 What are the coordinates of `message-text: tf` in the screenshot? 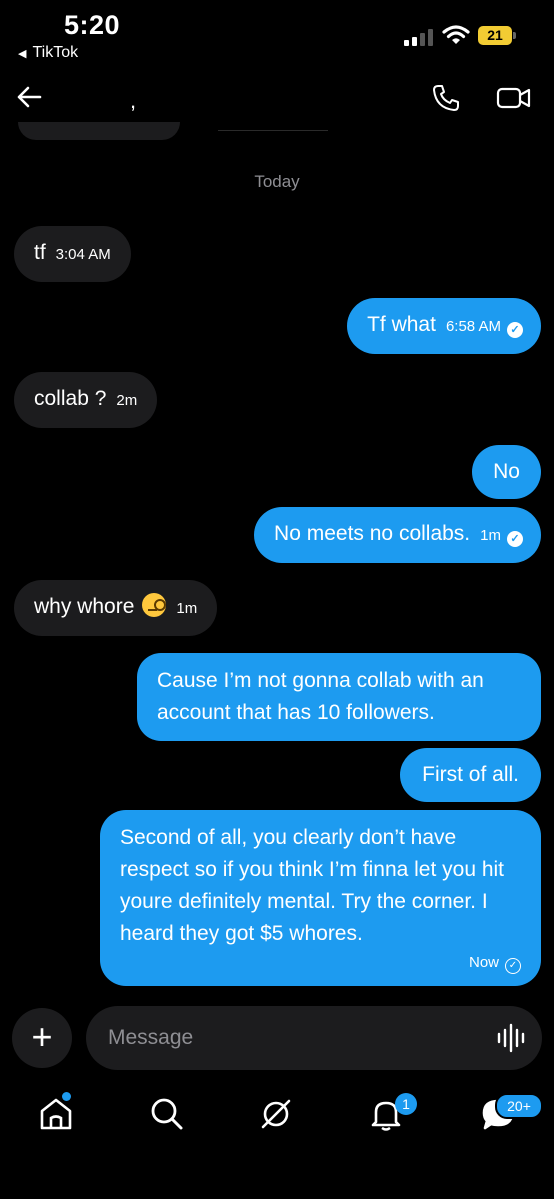 It's located at (40, 252).